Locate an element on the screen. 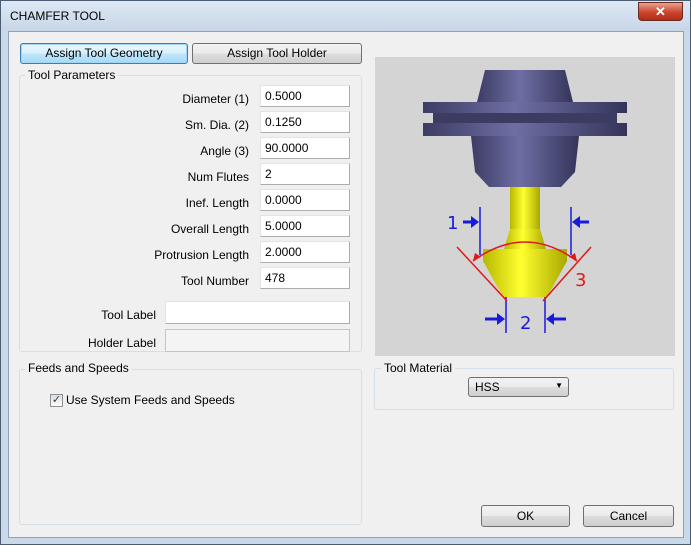  use-system-feeds-label: Use System Feeds and Speeds is located at coordinates (150, 400).